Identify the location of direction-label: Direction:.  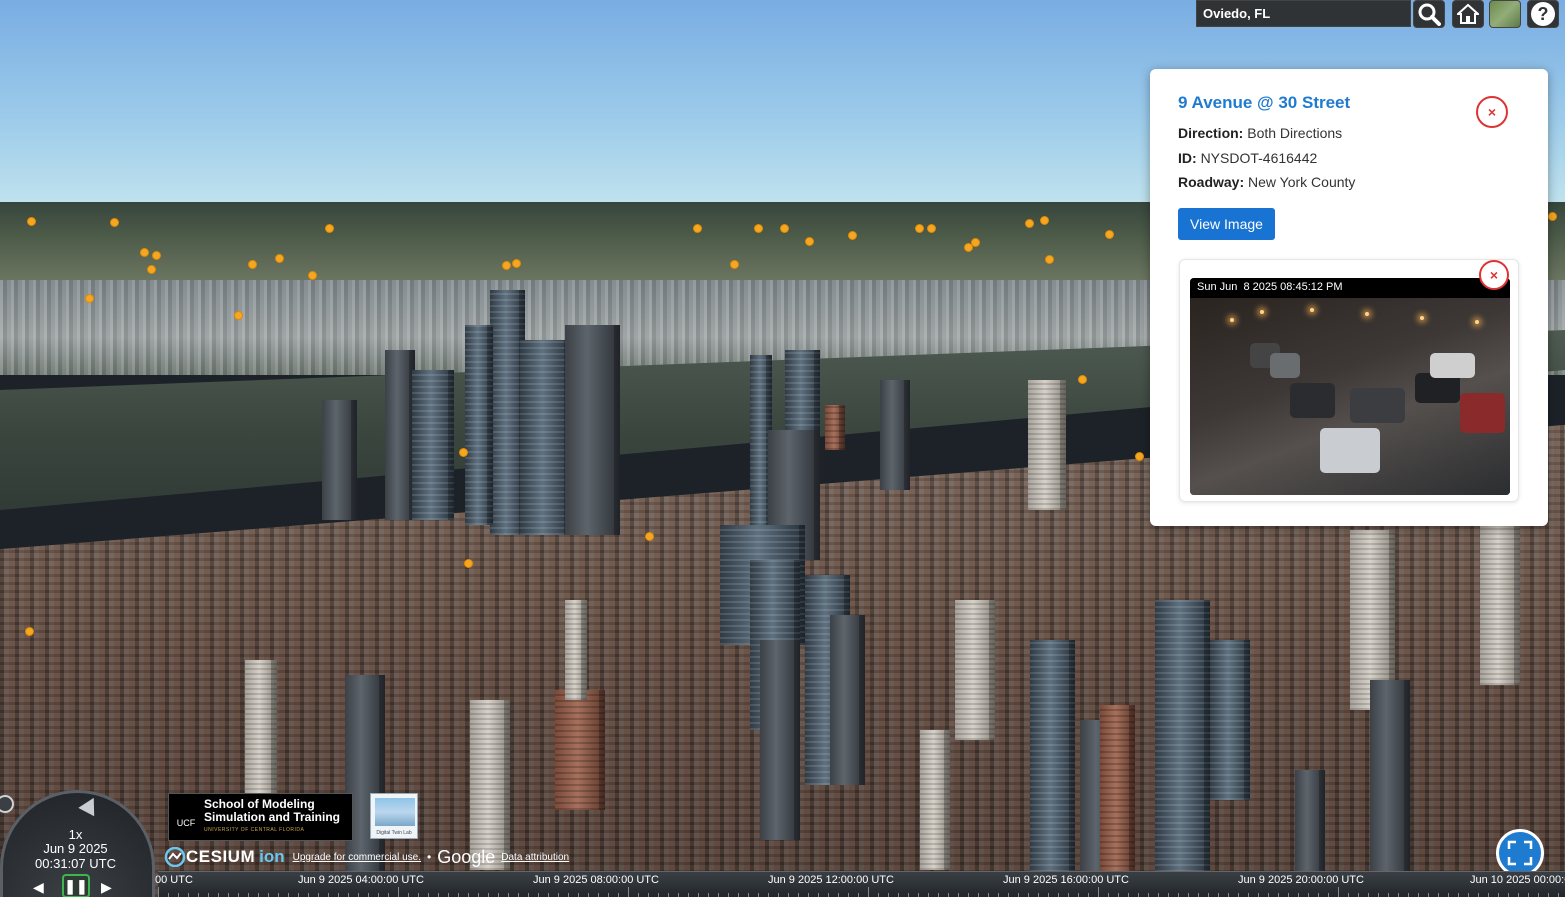
(1211, 133).